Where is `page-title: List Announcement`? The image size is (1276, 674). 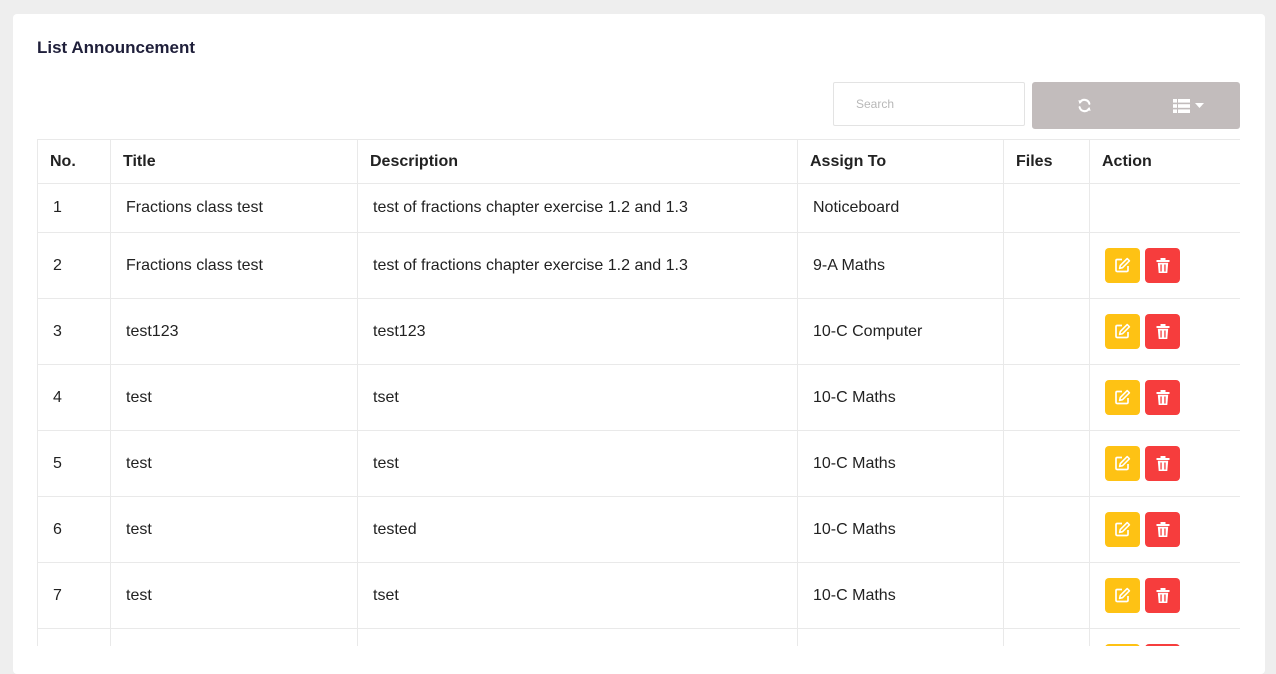 page-title: List Announcement is located at coordinates (116, 47).